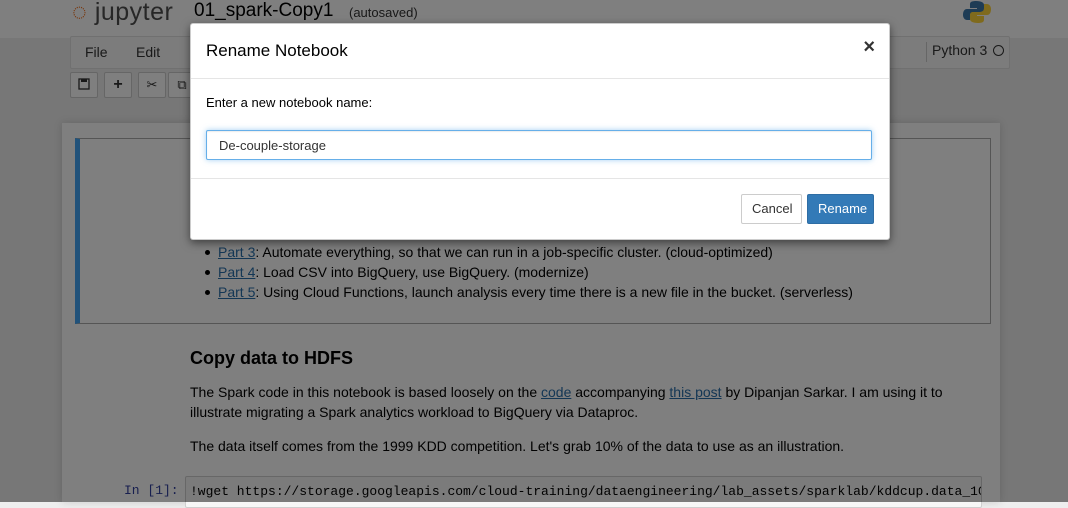 This screenshot has width=1068, height=508. Describe the element at coordinates (539, 145) in the screenshot. I see `notebook-name-input` at that location.